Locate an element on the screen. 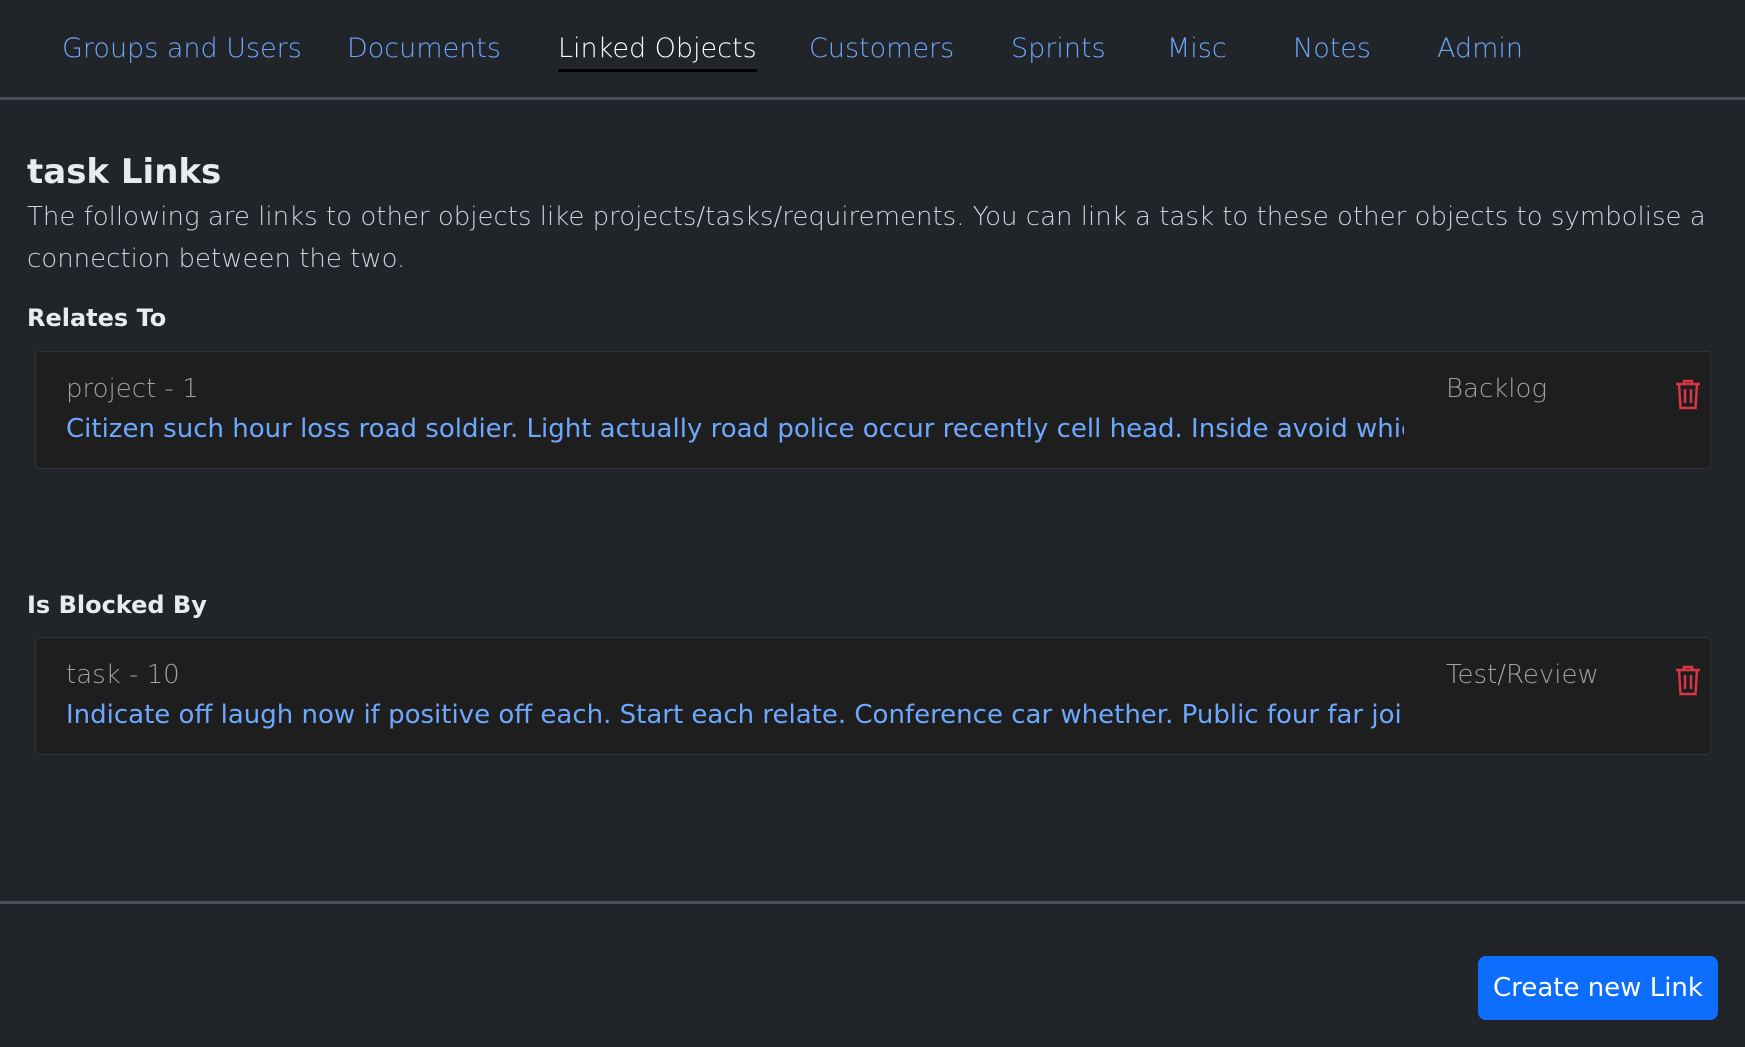 The height and width of the screenshot is (1047, 1745). linked-object-status: Backlog is located at coordinates (1497, 389).